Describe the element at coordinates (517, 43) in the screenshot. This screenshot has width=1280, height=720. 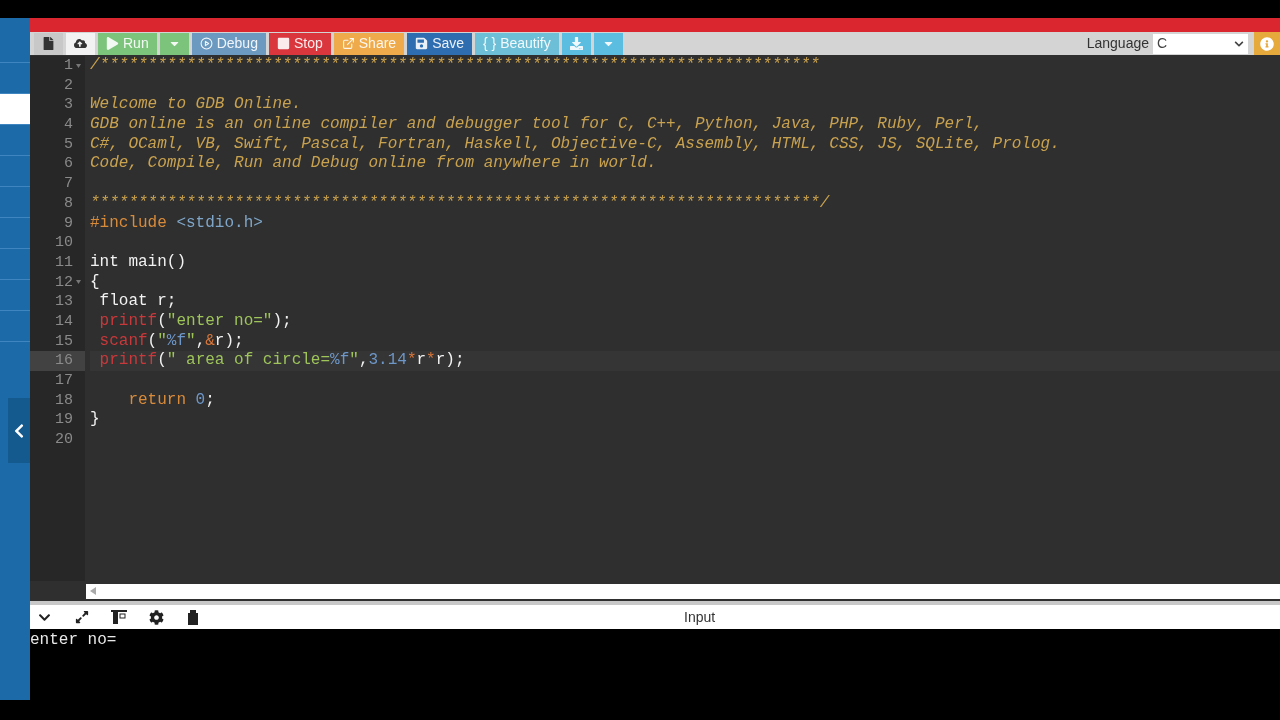
I see `beautify-button: { } Beautify` at that location.